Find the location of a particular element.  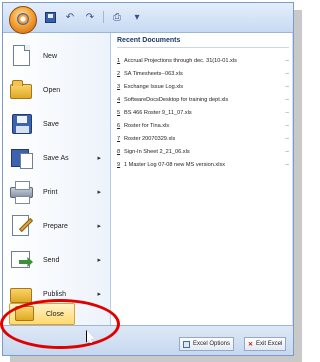

menu-item-label: Save is located at coordinates (51, 124).